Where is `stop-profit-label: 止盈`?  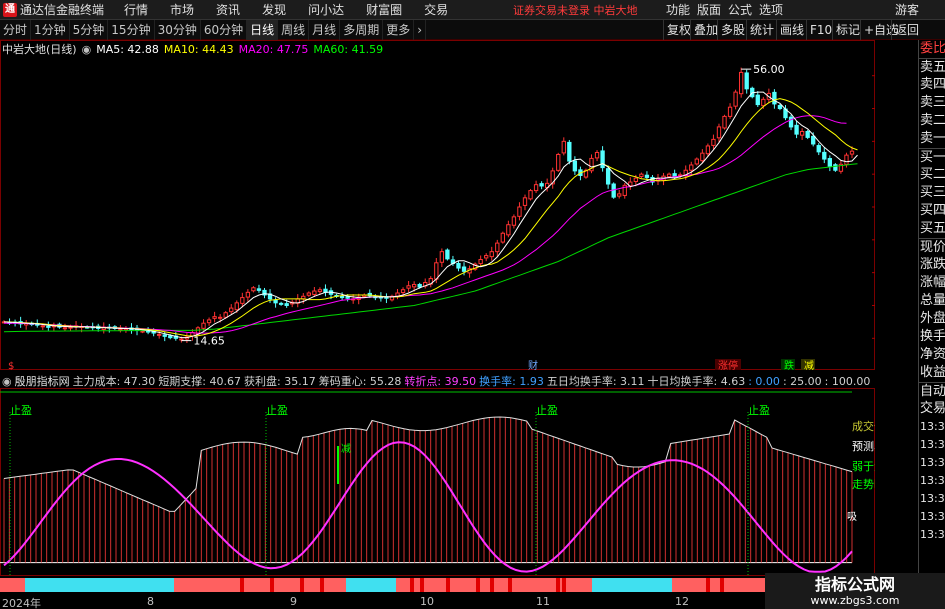
stop-profit-label: 止盈 is located at coordinates (547, 410).